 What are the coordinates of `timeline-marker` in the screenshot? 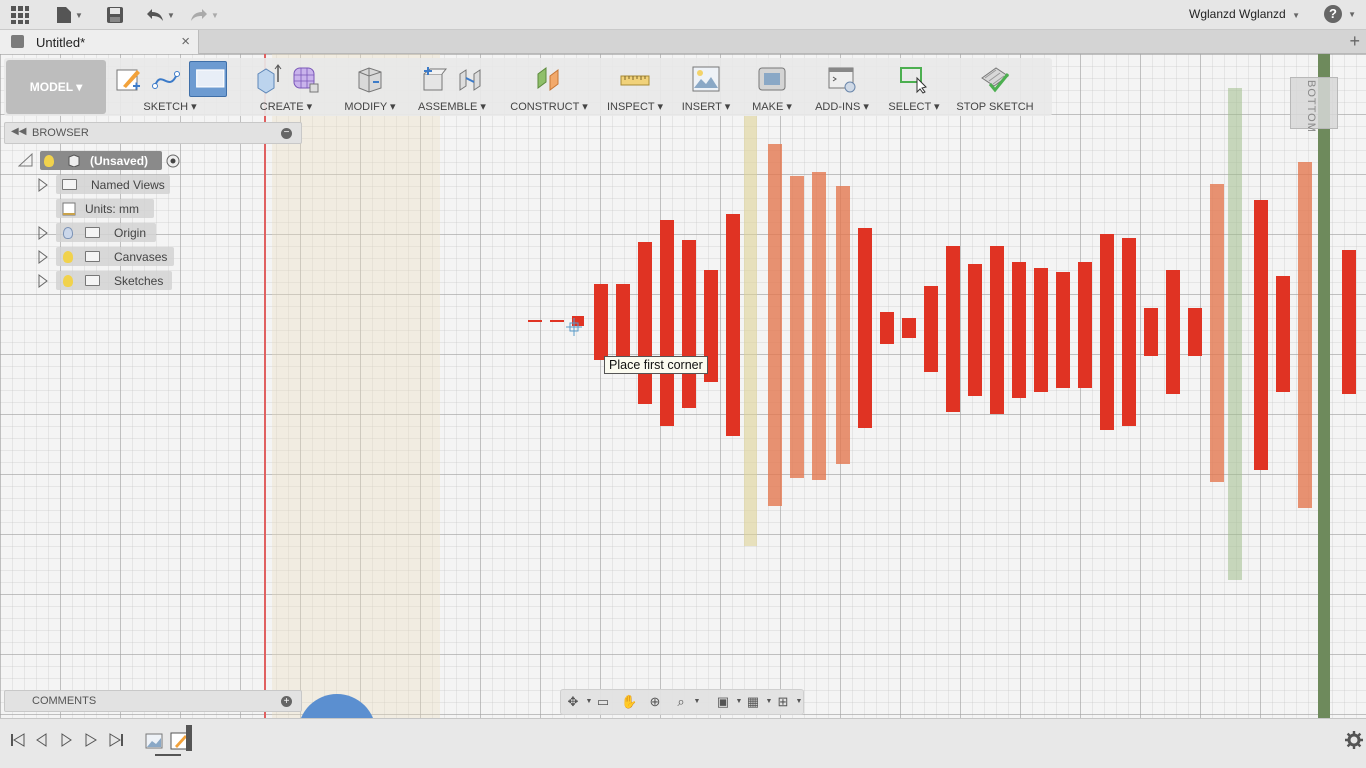 It's located at (189, 738).